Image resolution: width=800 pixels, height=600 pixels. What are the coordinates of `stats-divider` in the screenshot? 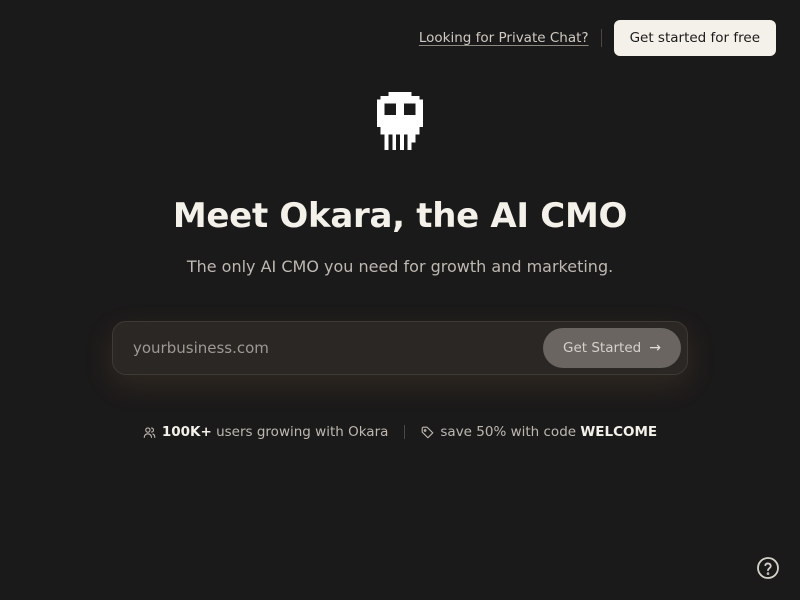 It's located at (405, 432).